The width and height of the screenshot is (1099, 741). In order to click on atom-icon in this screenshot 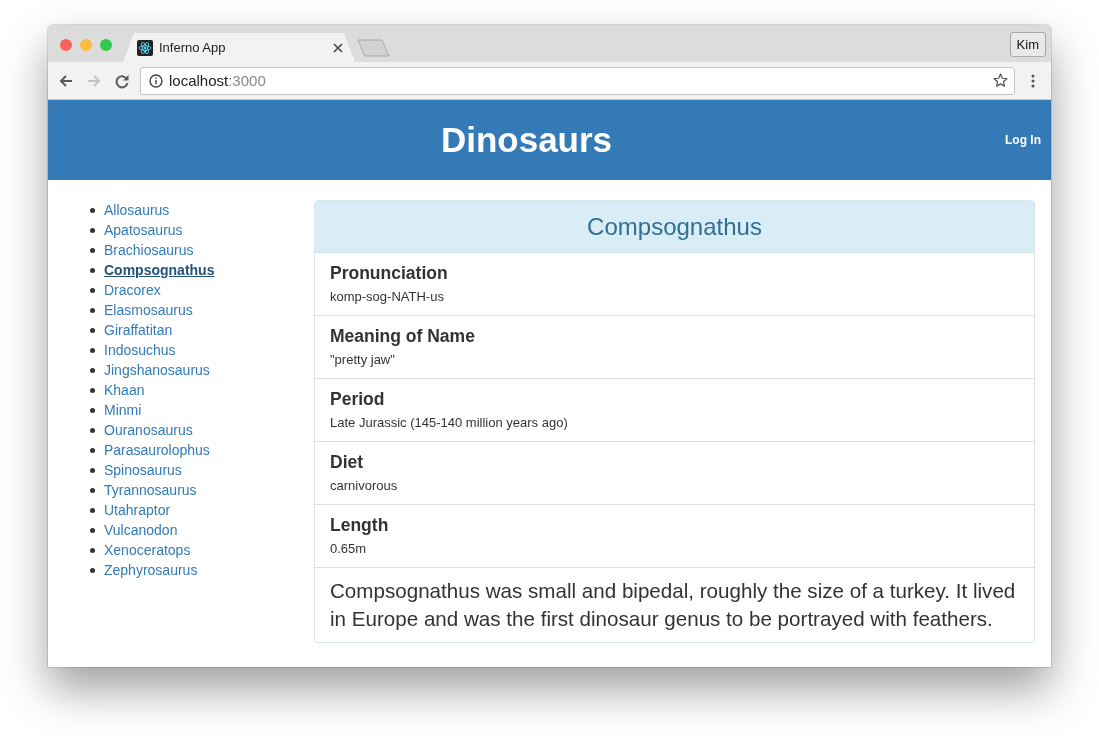, I will do `click(145, 47)`.